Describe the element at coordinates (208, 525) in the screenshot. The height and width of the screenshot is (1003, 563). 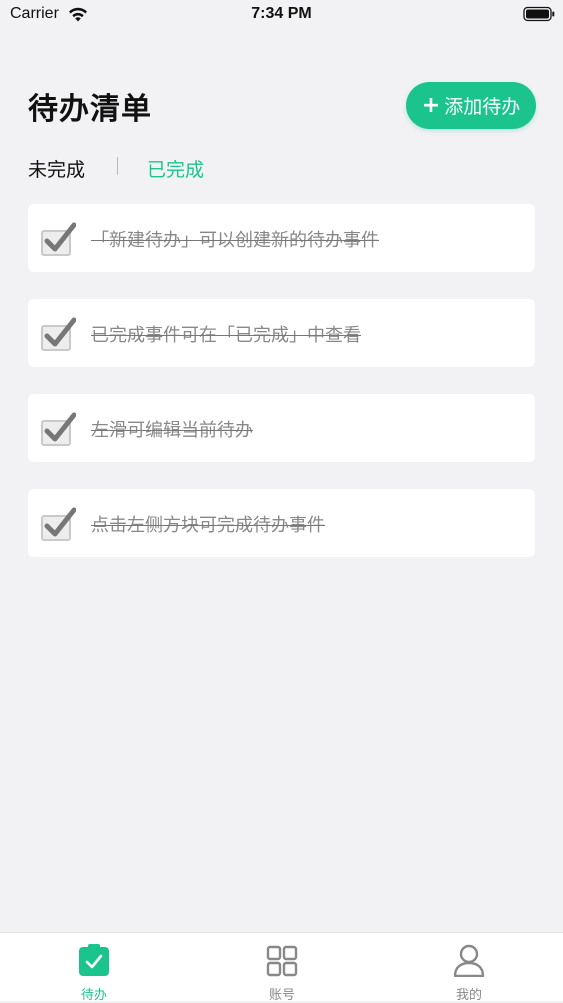
I see `task-text: 点击左侧方块可完成待办事件` at that location.